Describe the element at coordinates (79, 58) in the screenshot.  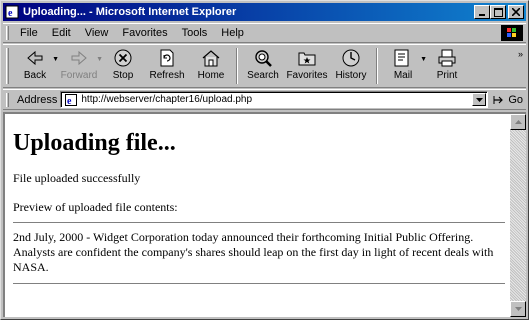
I see `forward-arrow-icon` at that location.